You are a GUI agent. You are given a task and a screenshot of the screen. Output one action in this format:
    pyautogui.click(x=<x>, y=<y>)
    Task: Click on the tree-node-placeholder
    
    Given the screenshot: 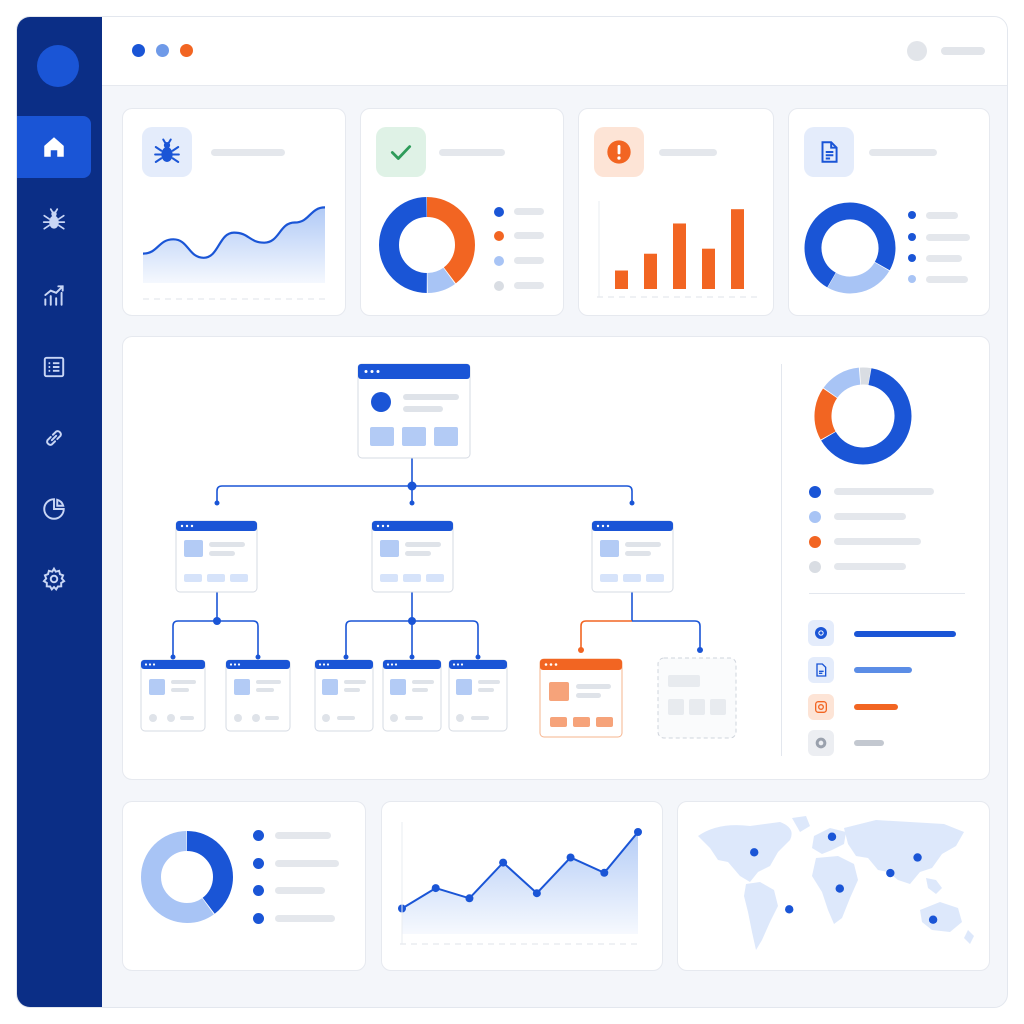 What is the action you would take?
    pyautogui.click(x=697, y=698)
    